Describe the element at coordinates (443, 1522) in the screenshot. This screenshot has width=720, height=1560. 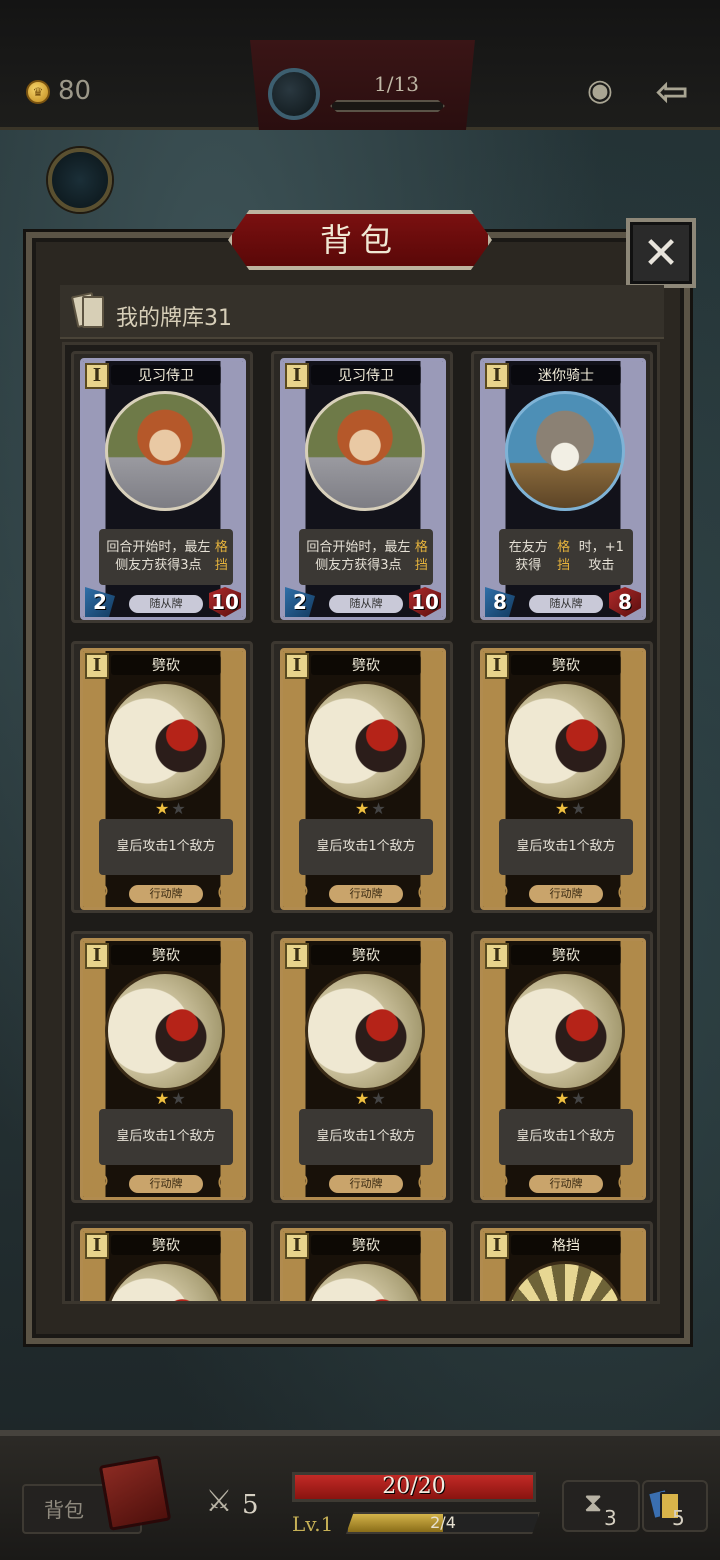
I see `xp-text: 2/4` at that location.